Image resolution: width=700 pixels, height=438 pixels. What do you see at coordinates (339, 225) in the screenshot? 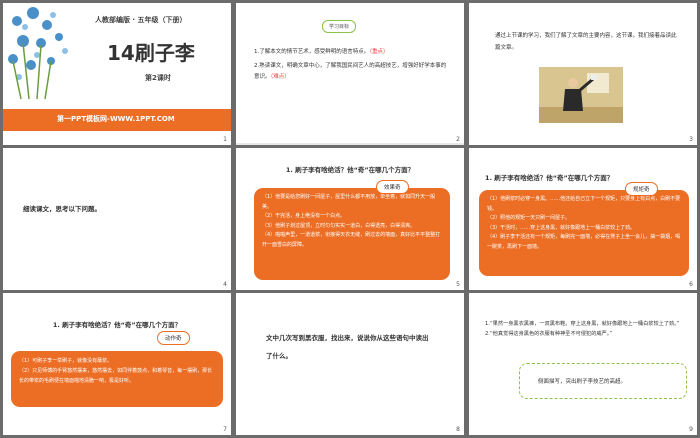
I see `answer-line: （3）他刷子划过屋顶，立时匀匀实实一道白，白得透亮，白得清爽。` at bounding box center [339, 225].